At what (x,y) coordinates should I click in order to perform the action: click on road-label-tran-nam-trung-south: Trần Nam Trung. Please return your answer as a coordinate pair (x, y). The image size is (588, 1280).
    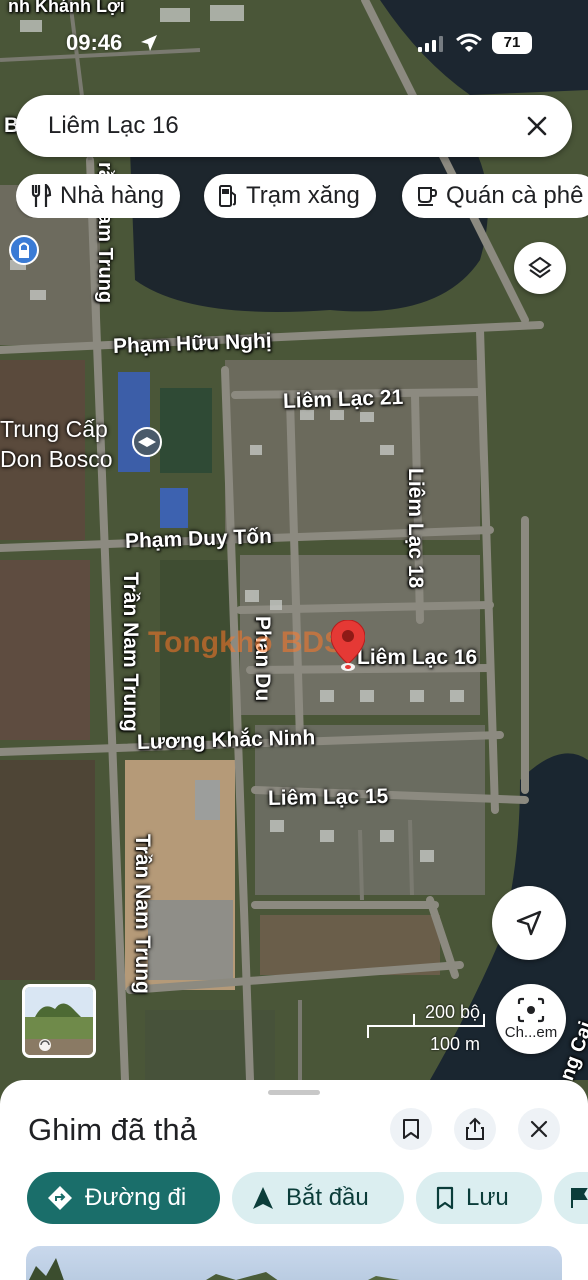
    Looking at the image, I should click on (142, 914).